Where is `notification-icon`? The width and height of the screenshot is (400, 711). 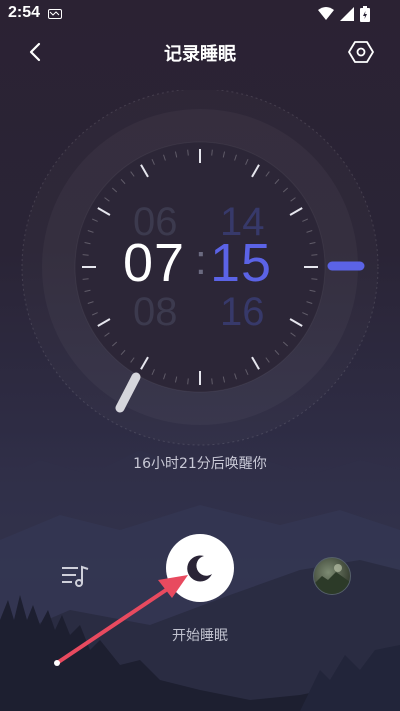 notification-icon is located at coordinates (55, 14).